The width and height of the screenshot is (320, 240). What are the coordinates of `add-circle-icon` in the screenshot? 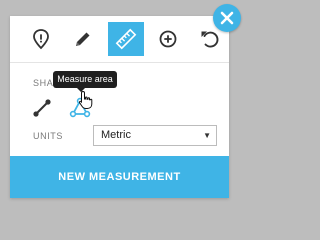 It's located at (168, 39).